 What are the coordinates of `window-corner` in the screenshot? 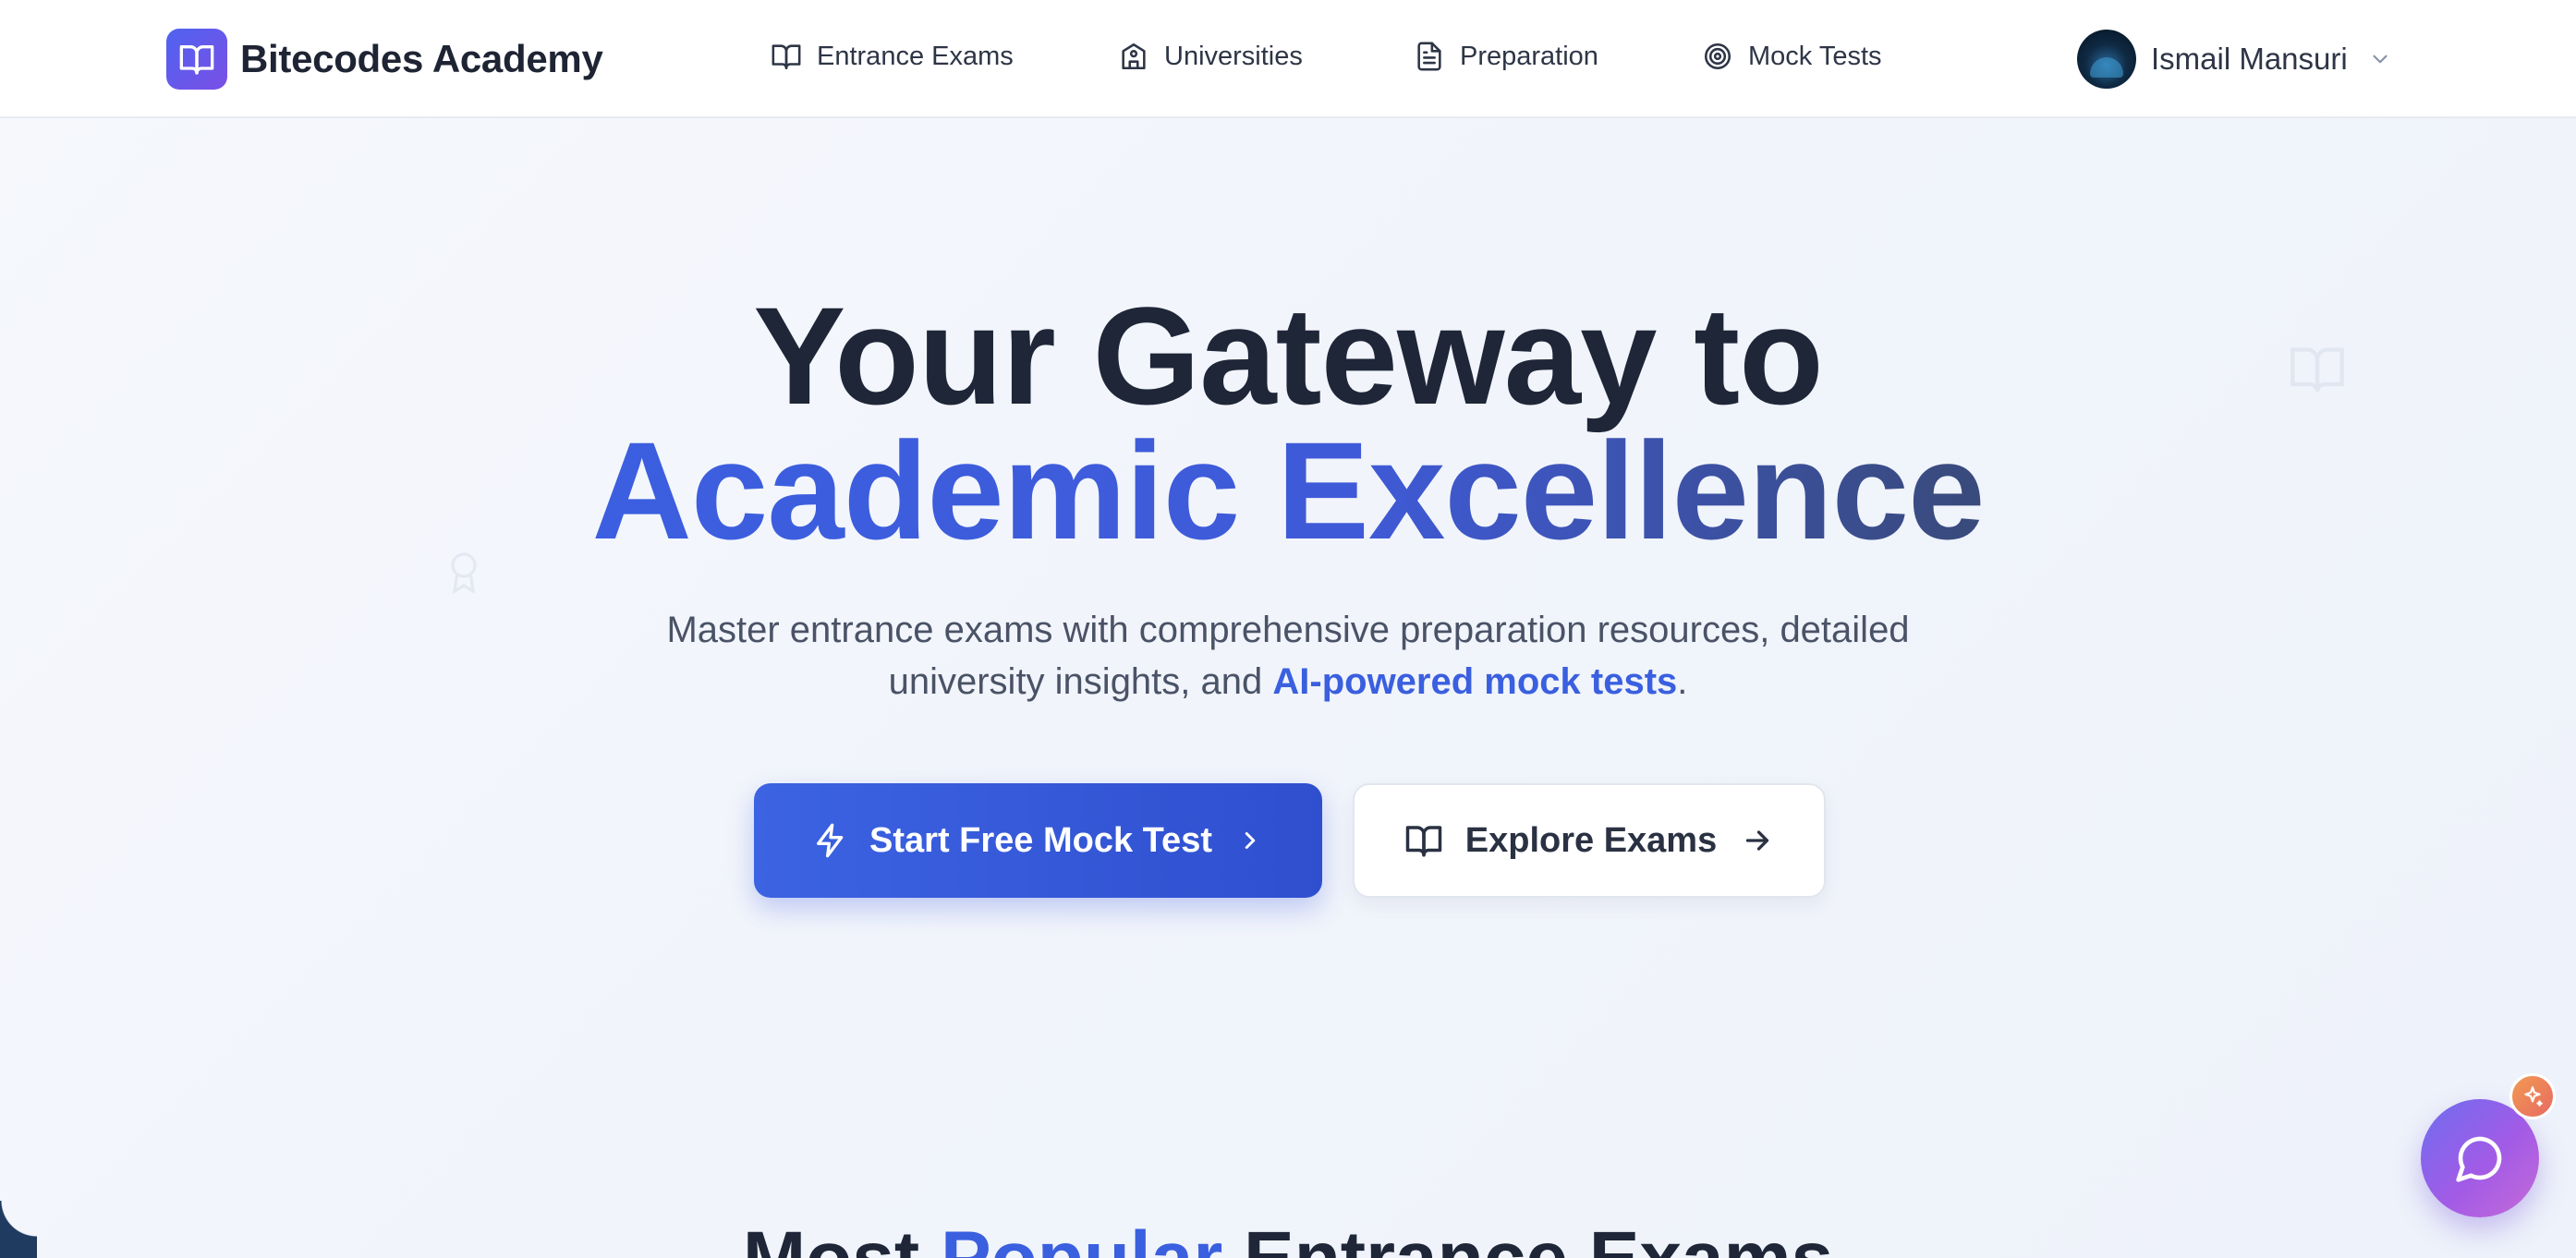 It's located at (18, 1229).